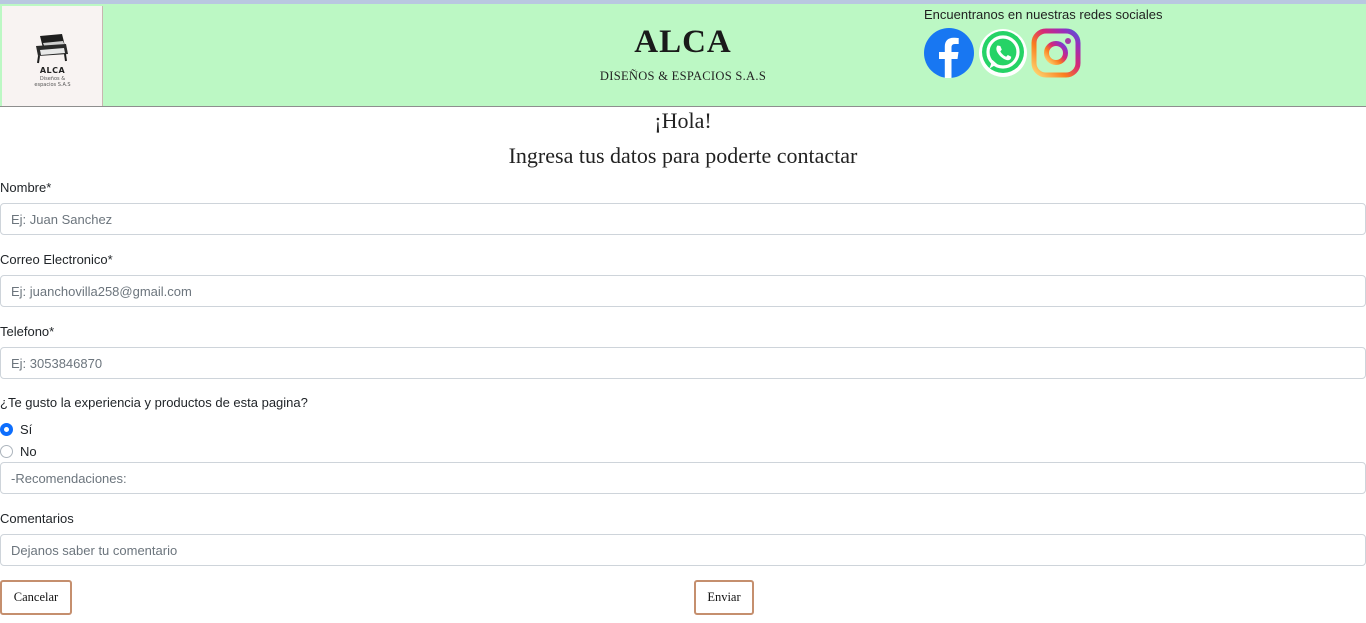 This screenshot has height=623, width=1366. What do you see at coordinates (27, 331) in the screenshot?
I see `phone-label: Telefono*` at bounding box center [27, 331].